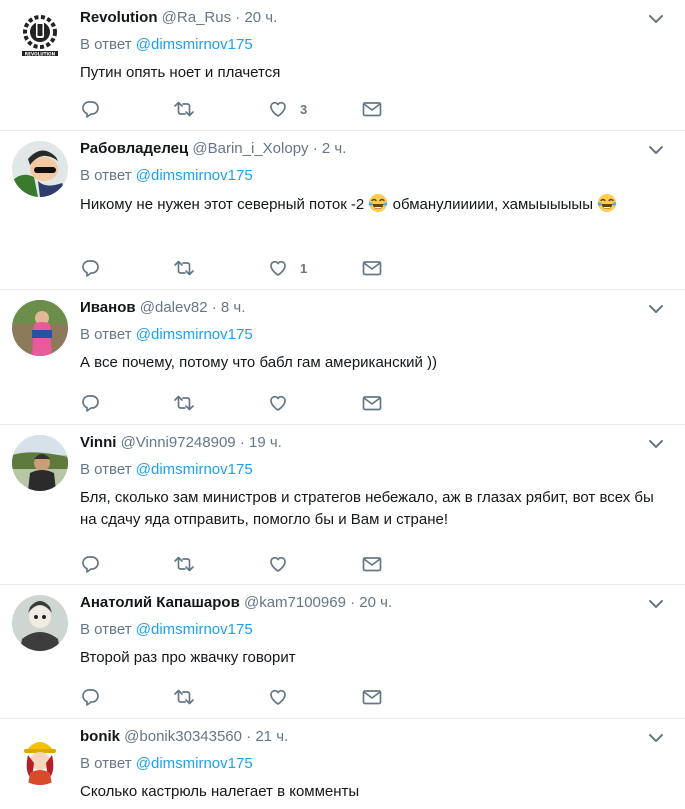  What do you see at coordinates (160, 602) in the screenshot?
I see `fullname: Анатолий Капашаров` at bounding box center [160, 602].